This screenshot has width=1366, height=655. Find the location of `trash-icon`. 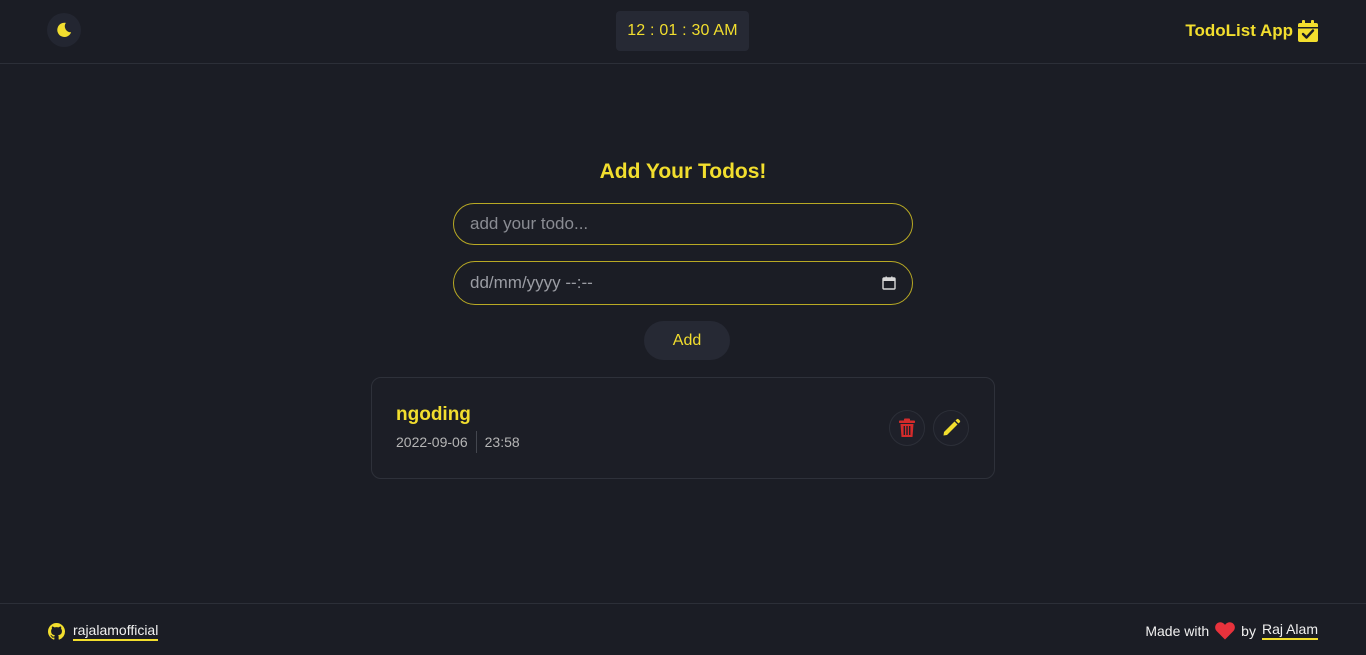

trash-icon is located at coordinates (907, 427).